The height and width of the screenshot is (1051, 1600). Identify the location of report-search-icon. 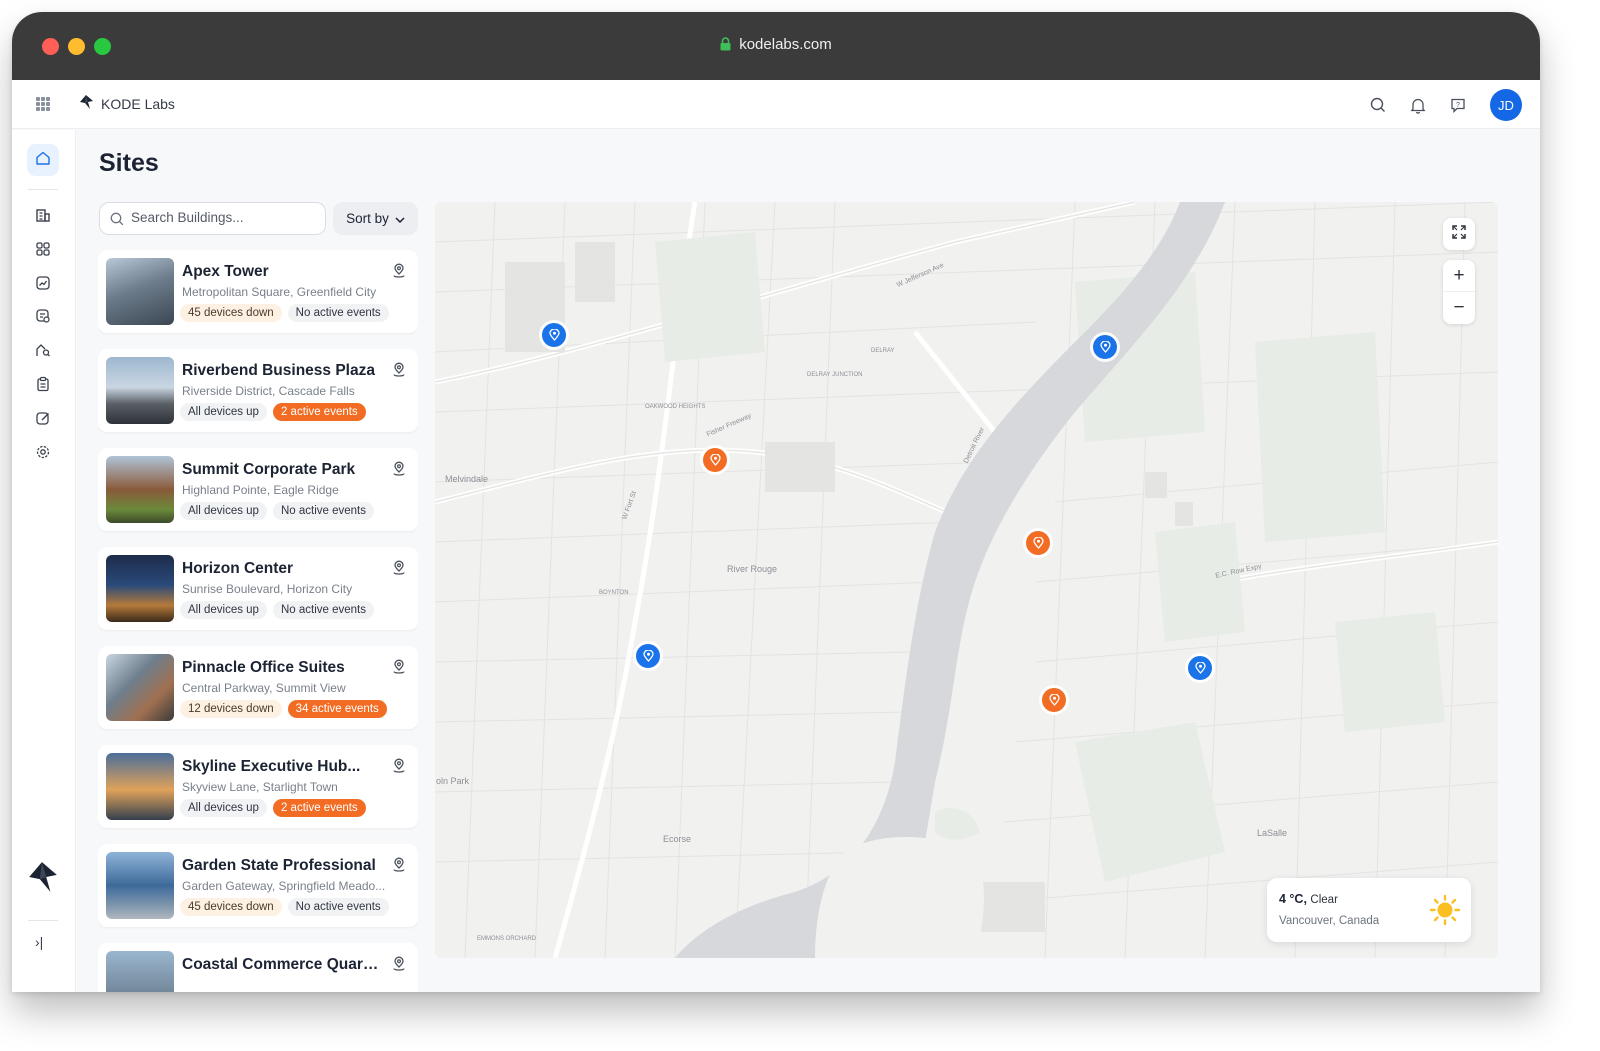
(43, 352).